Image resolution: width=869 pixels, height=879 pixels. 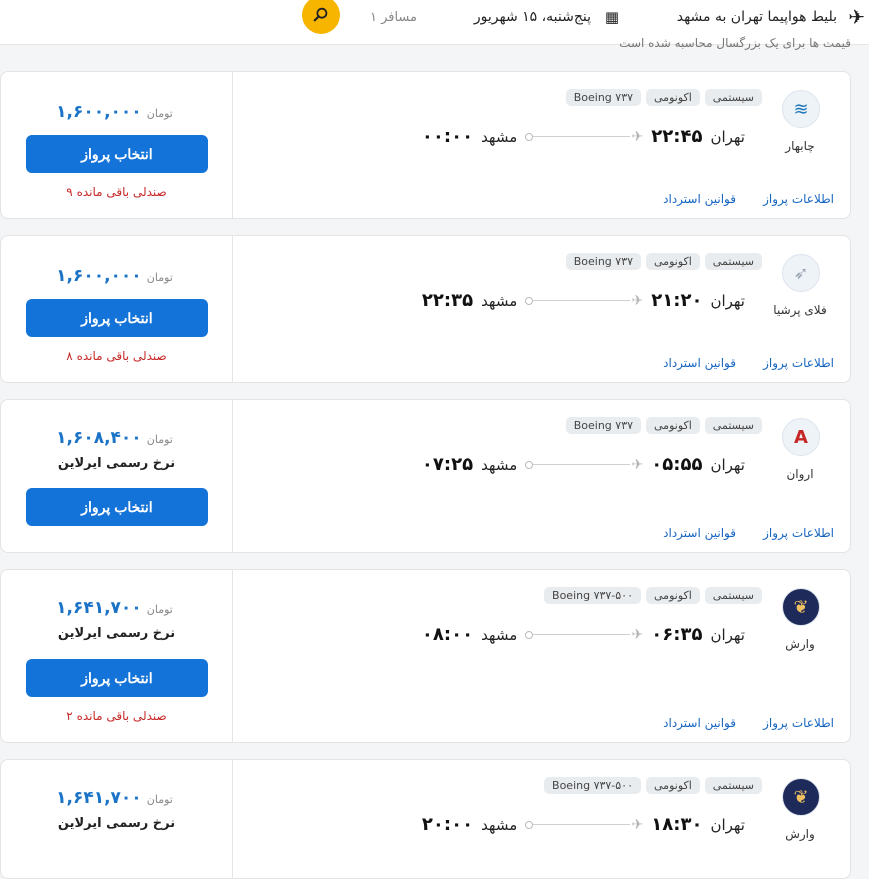 I want to click on route-row: تهران ۲۱:۲۰ ✈ مشهد ۲۲:۳۵, so click(x=583, y=300).